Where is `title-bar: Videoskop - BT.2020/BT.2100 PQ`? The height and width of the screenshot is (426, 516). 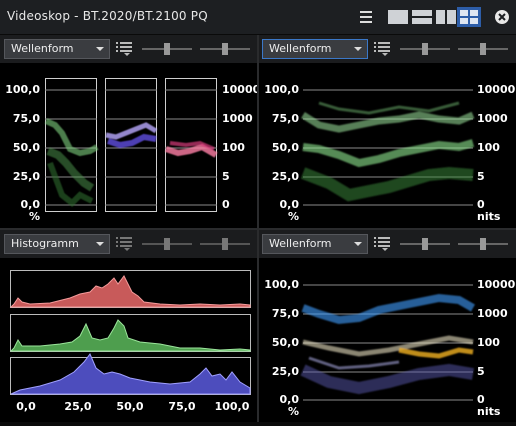
title-bar: Videoskop - BT.2020/BT.2100 PQ is located at coordinates (258, 17).